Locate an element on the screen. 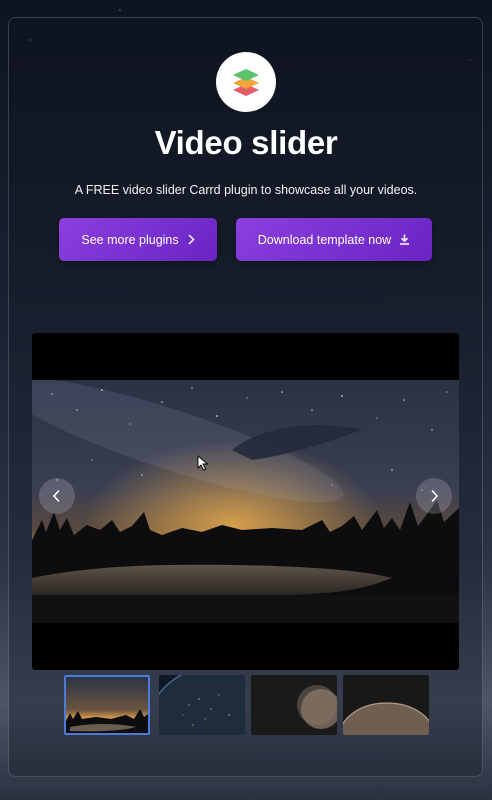 This screenshot has height=800, width=492. mouse-cursor-icon is located at coordinates (203, 463).